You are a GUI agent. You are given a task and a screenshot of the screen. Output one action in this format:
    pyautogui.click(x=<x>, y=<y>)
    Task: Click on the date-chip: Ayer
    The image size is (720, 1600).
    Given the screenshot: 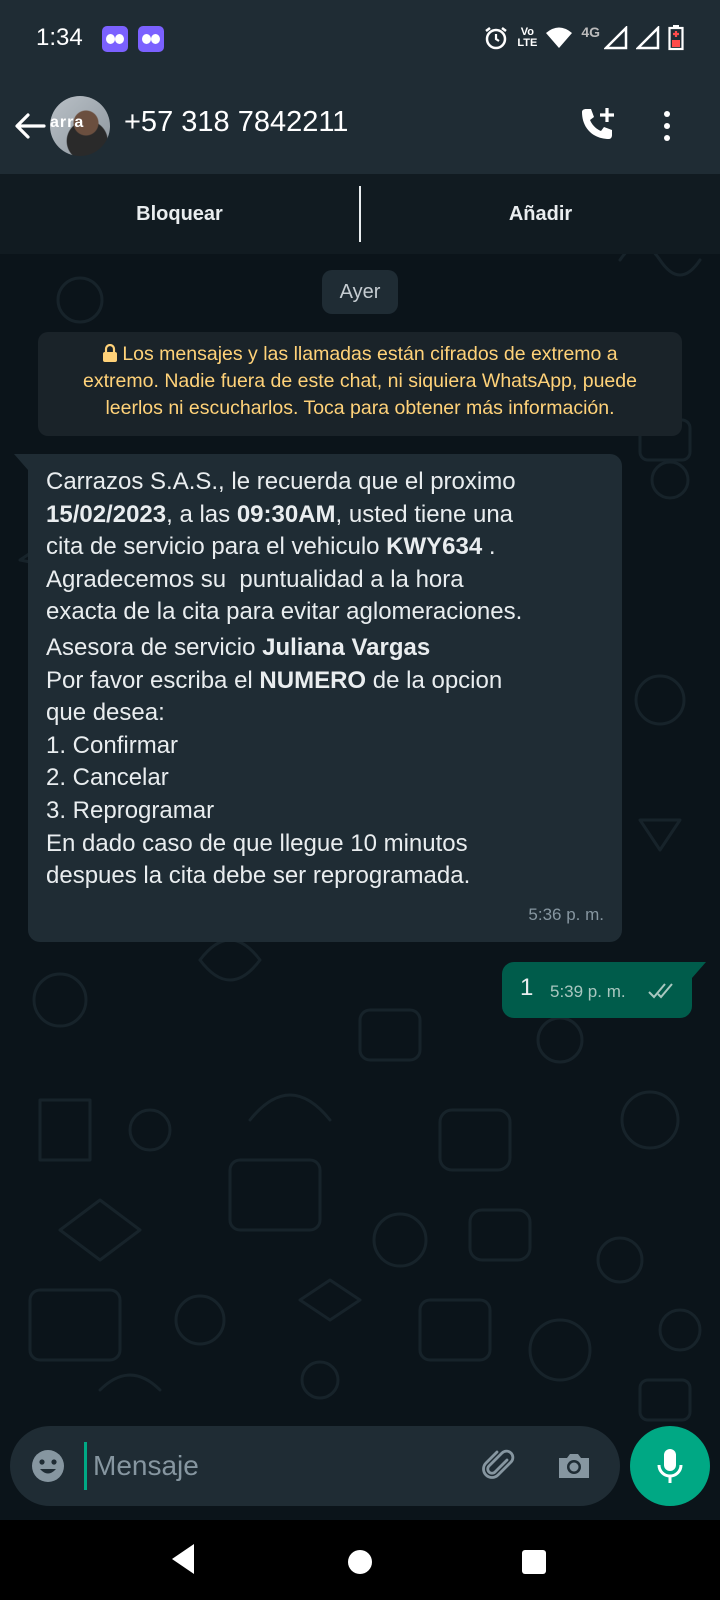 What is the action you would take?
    pyautogui.click(x=360, y=292)
    